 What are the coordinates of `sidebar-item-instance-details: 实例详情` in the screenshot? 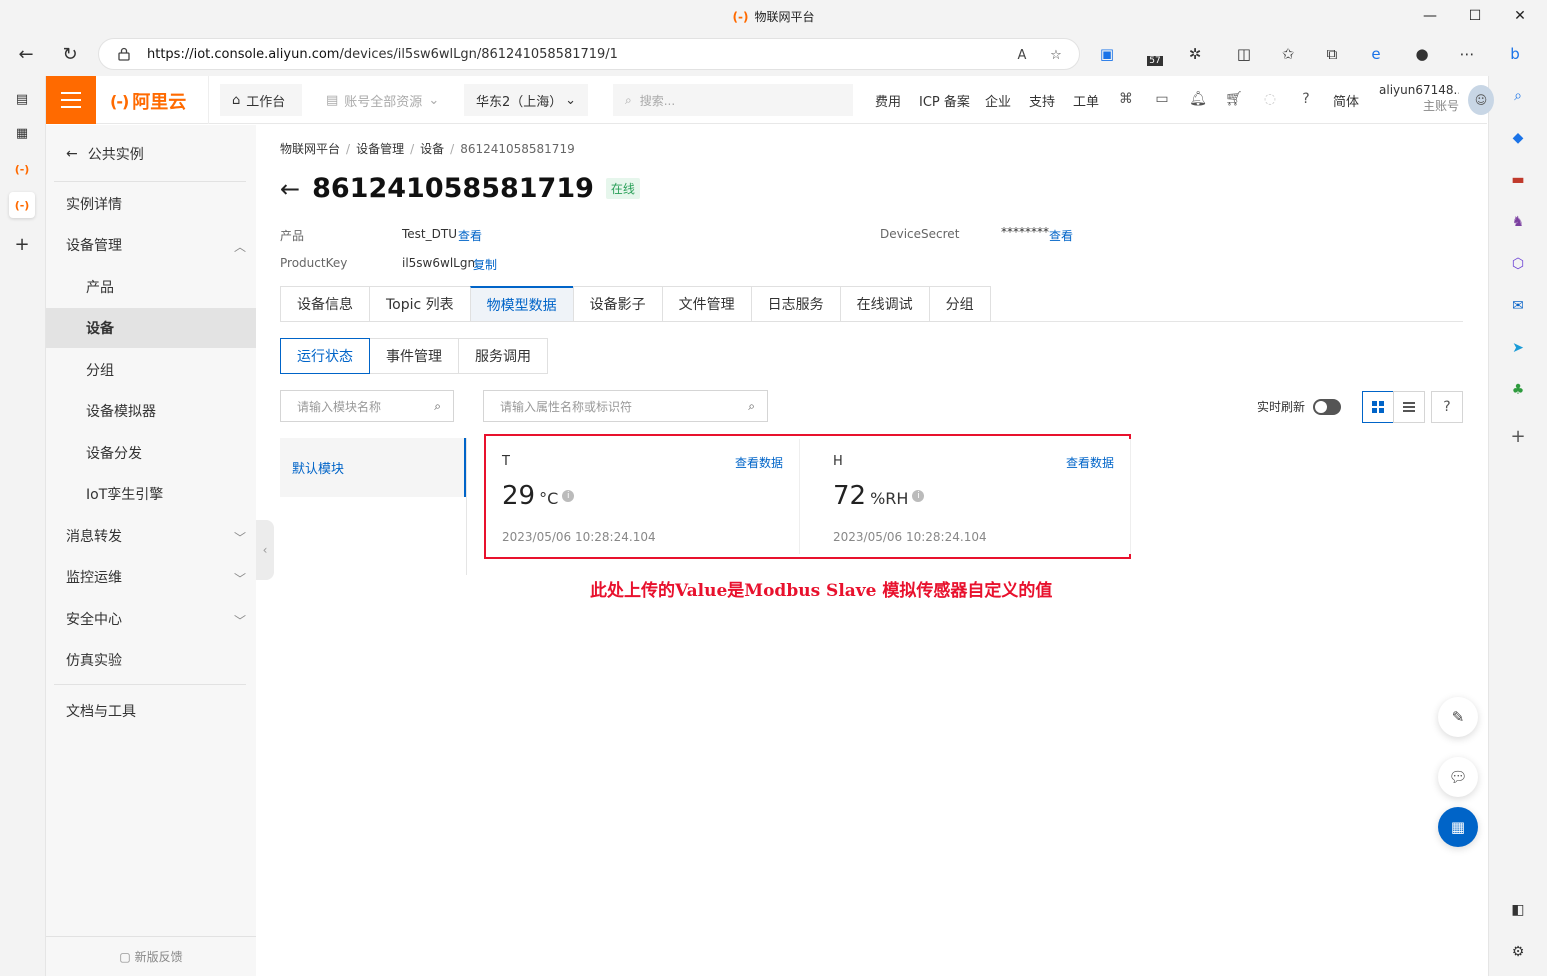 It's located at (151, 204).